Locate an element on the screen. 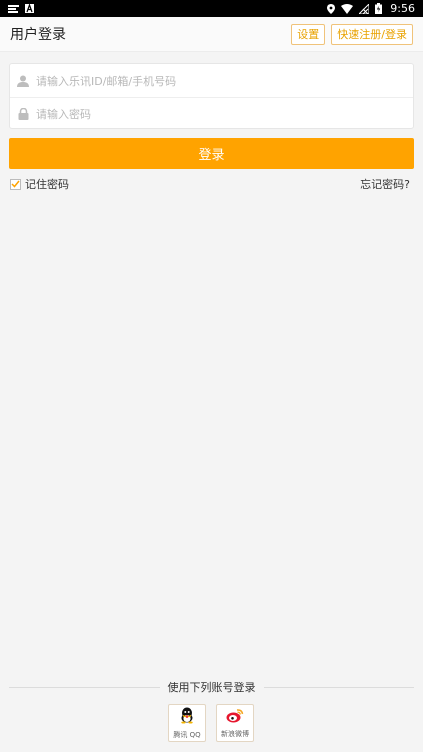  password-field: 请输入密码 is located at coordinates (211, 113).